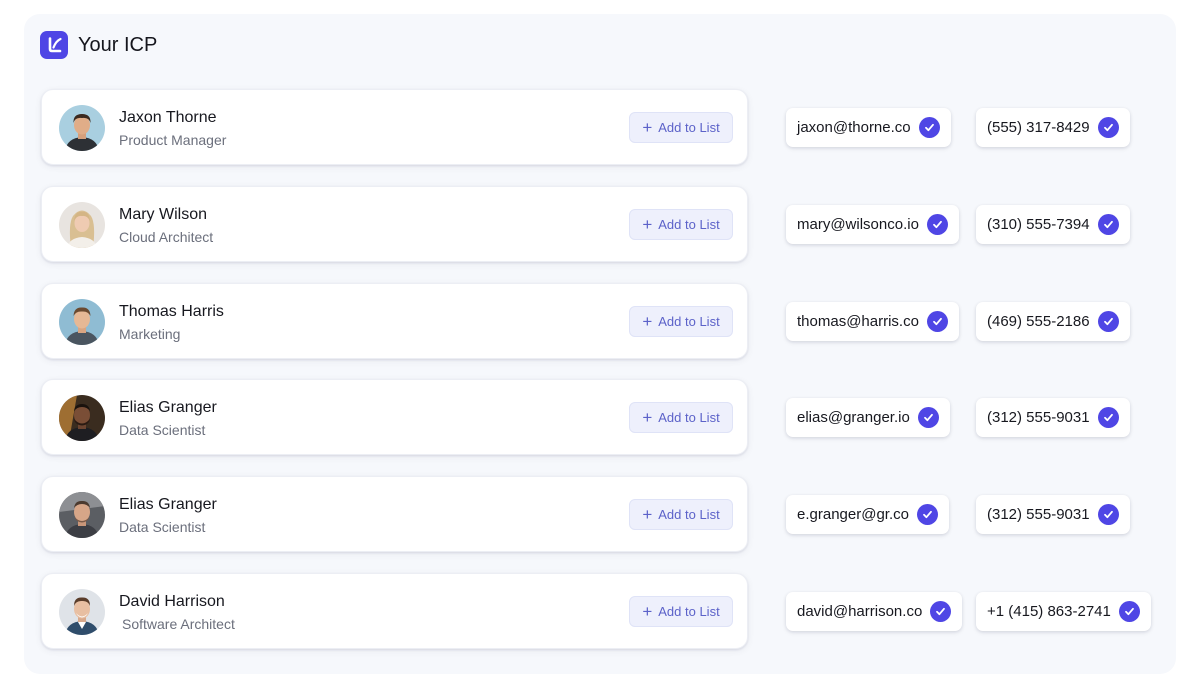 Image resolution: width=1200 pixels, height=685 pixels. I want to click on email-chip: thomas@harris.co, so click(872, 321).